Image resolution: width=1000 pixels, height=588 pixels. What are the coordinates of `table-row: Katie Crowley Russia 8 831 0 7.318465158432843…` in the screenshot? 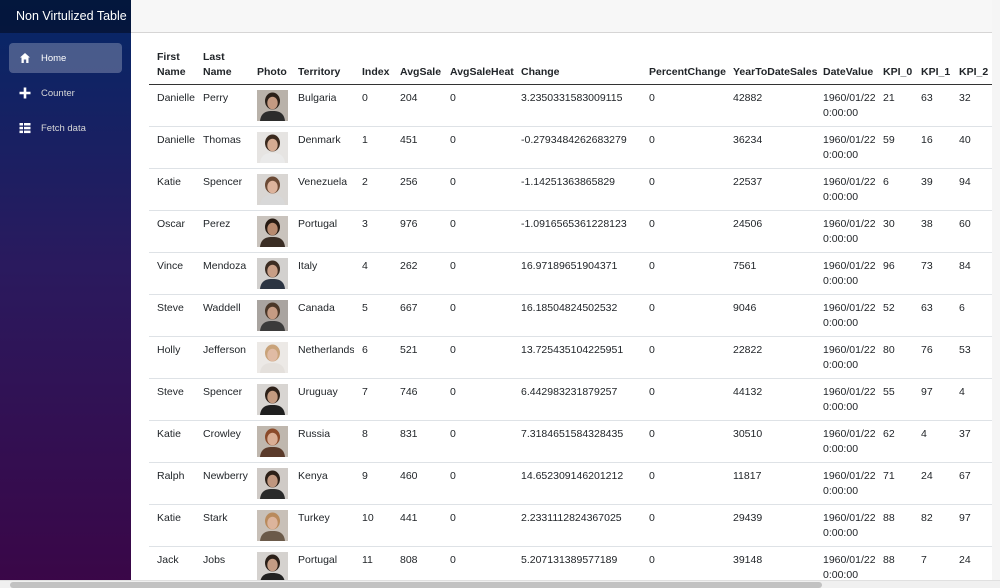 It's located at (574, 441).